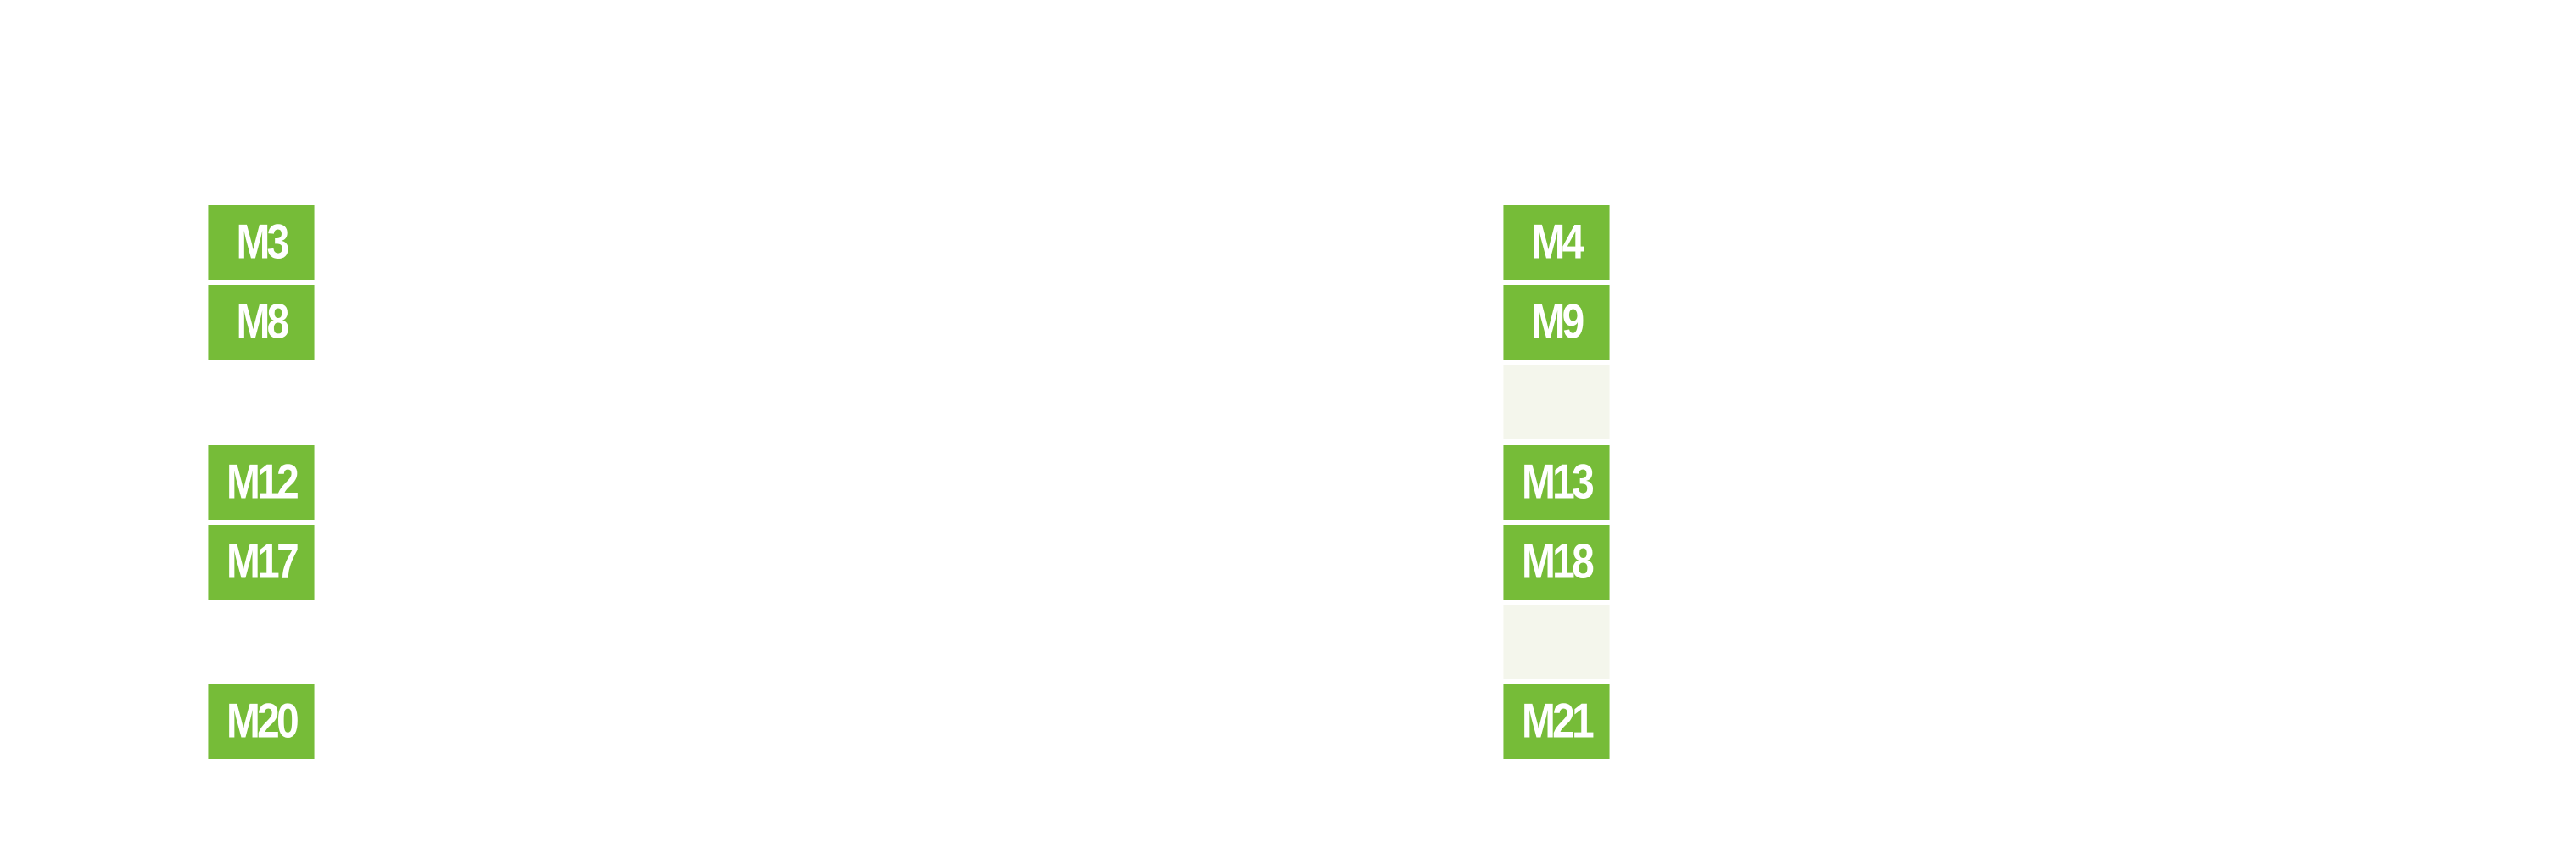 This screenshot has width=2576, height=848. I want to click on module-tile-label: M8, so click(262, 322).